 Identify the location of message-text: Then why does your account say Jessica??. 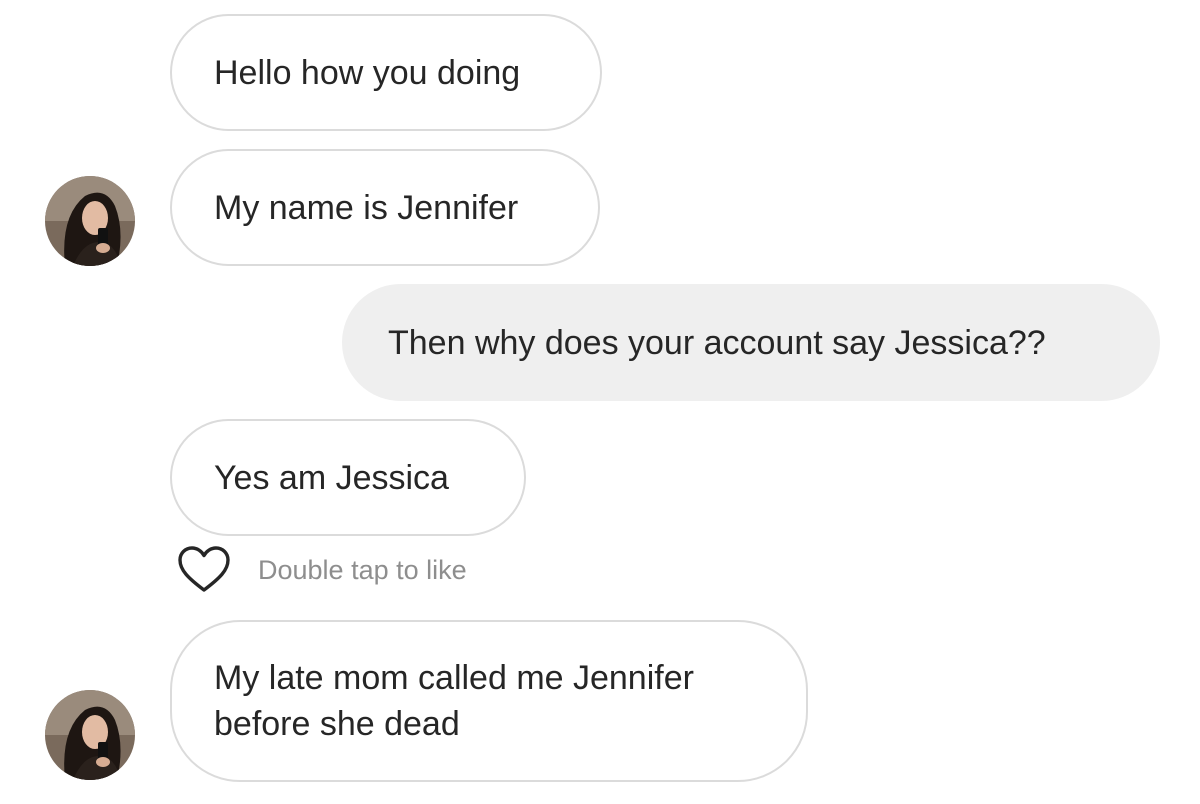
(717, 342).